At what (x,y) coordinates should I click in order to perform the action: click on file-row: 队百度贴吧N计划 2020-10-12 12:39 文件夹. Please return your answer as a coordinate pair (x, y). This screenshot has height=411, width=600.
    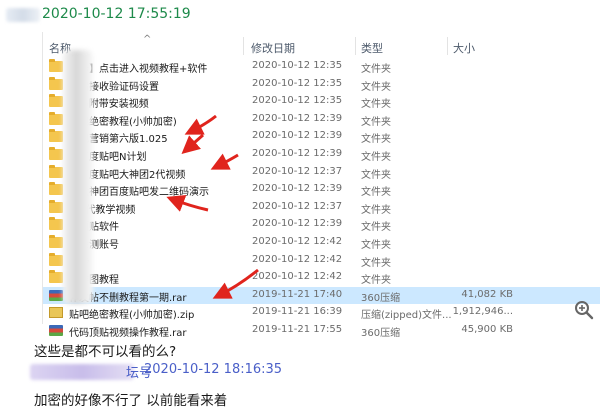
    Looking at the image, I should click on (321, 155).